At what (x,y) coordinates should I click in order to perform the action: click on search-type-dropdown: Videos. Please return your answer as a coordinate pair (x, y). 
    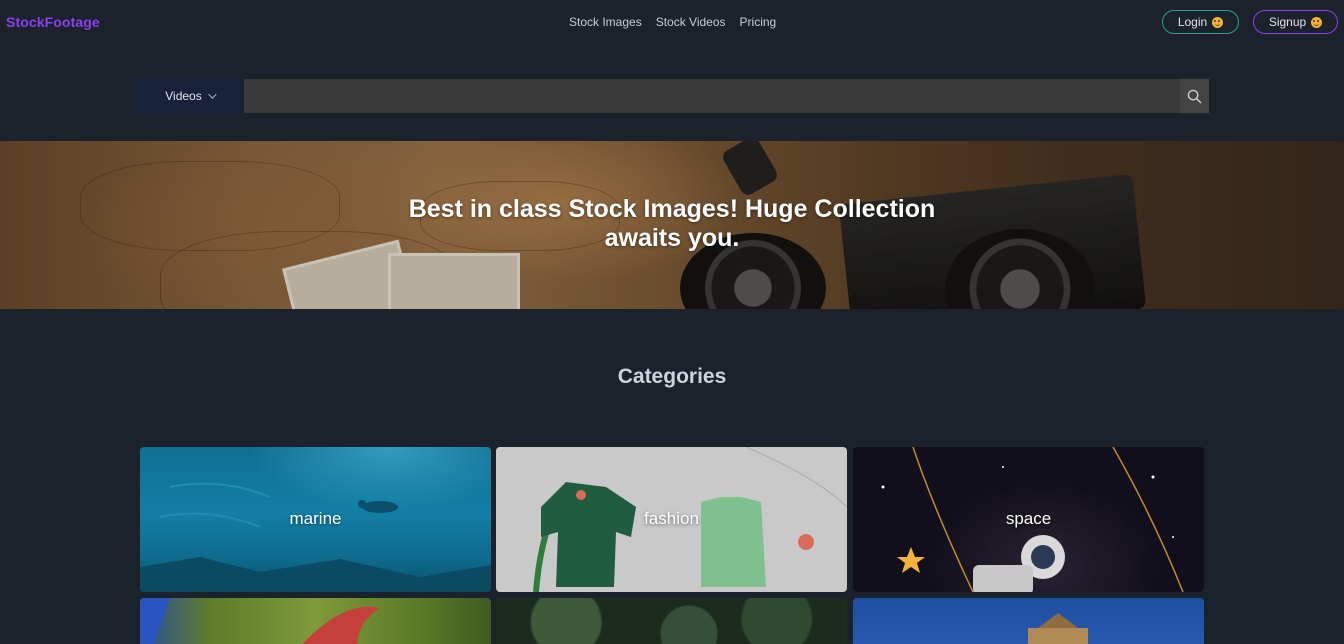
    Looking at the image, I should click on (189, 96).